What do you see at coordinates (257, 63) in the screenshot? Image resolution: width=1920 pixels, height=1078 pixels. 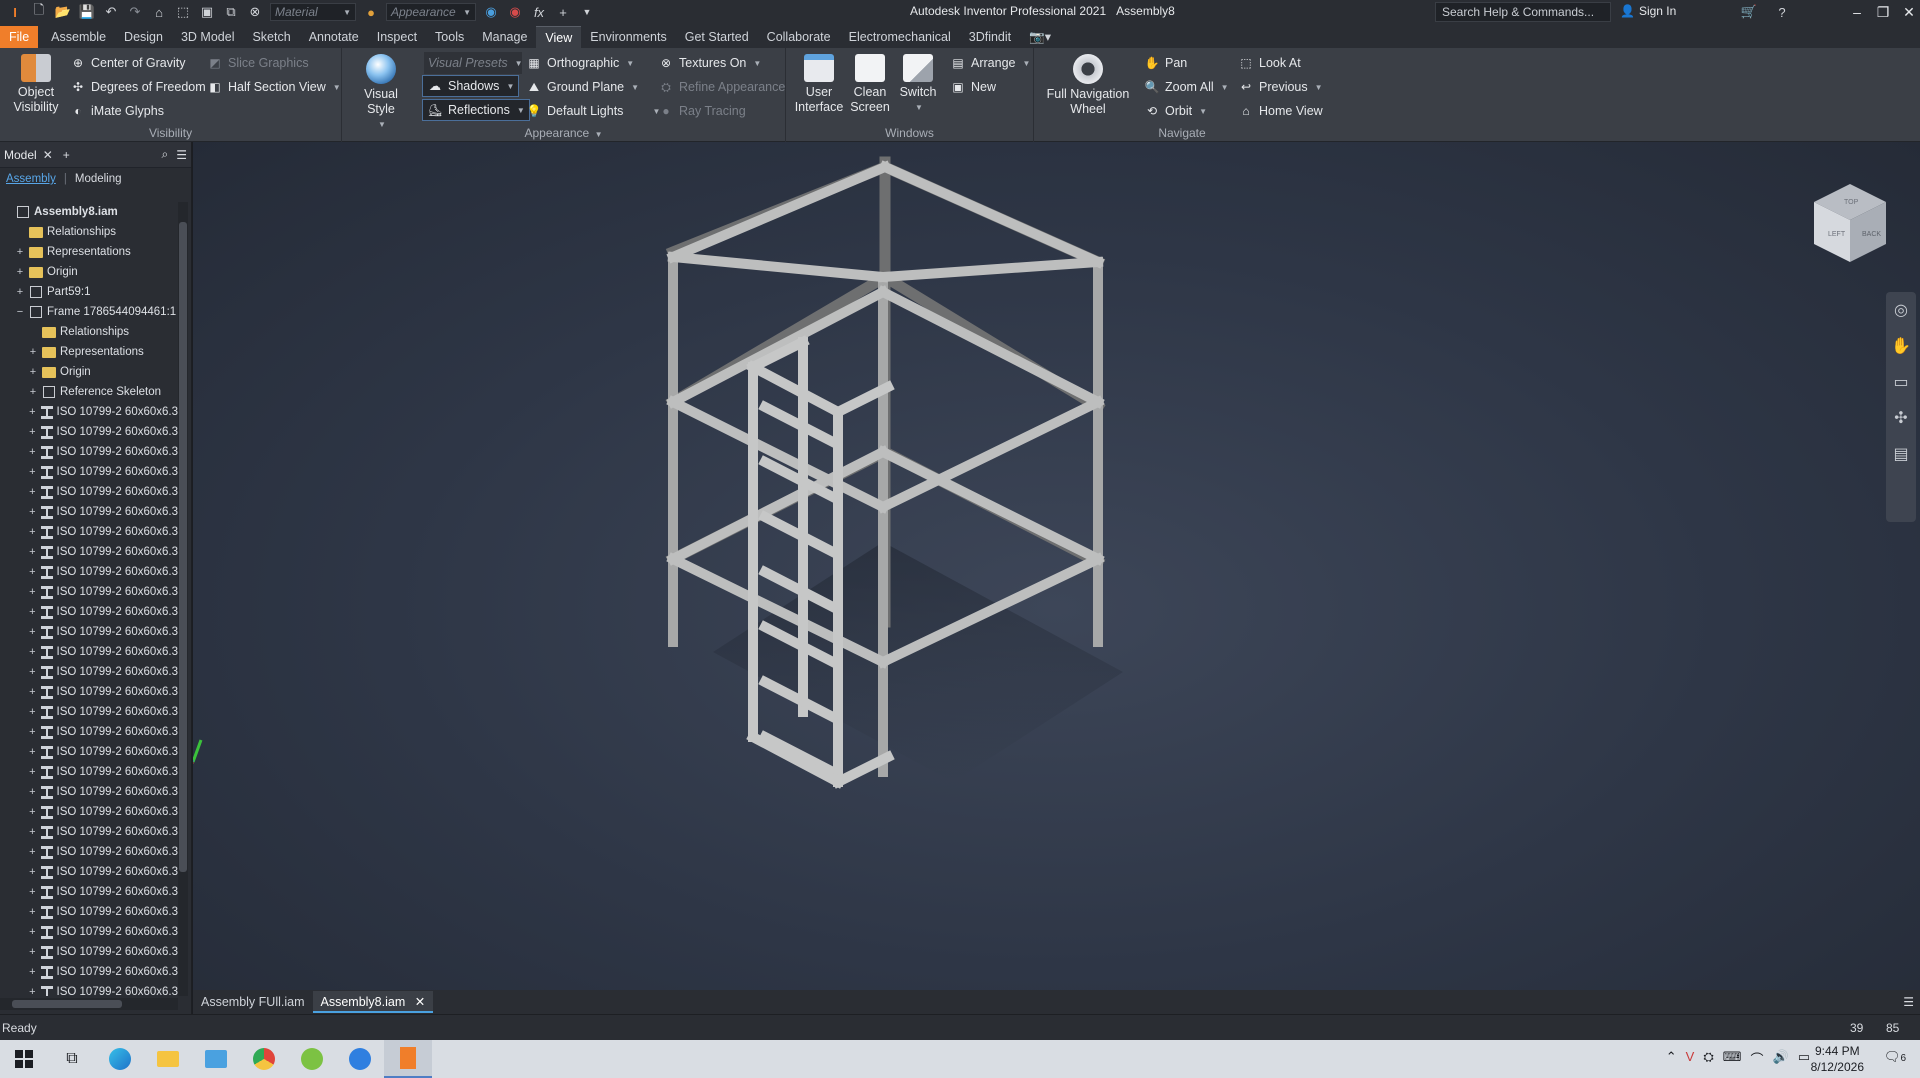 I see `slice-graphics-button: ◩ Slice Graphics` at bounding box center [257, 63].